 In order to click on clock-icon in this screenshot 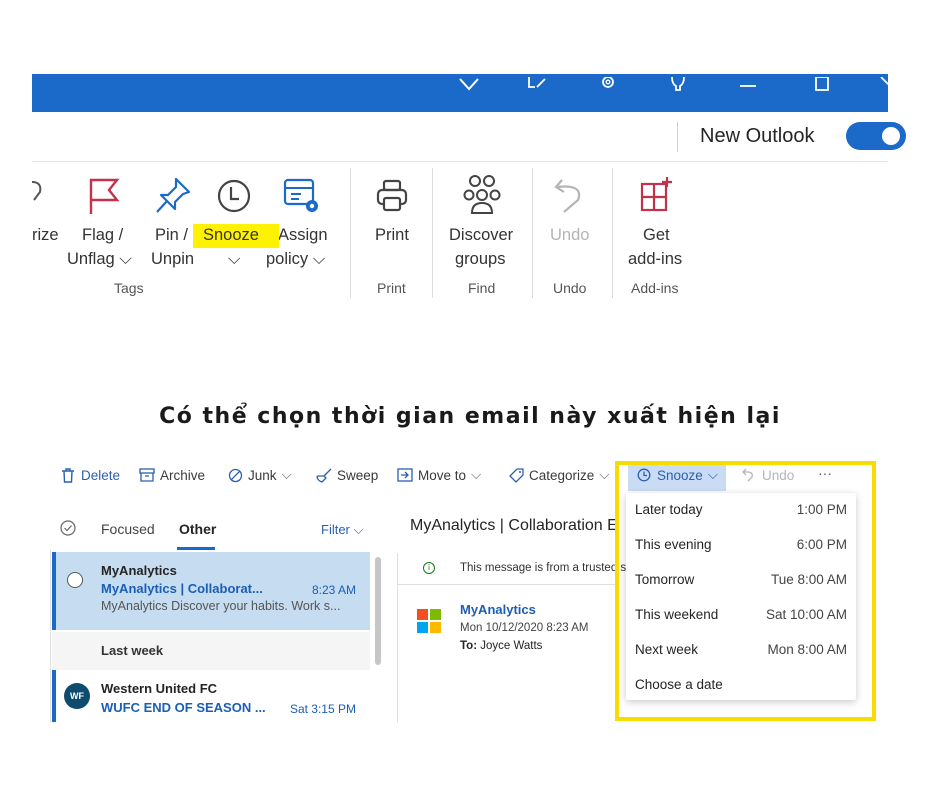, I will do `click(234, 196)`.